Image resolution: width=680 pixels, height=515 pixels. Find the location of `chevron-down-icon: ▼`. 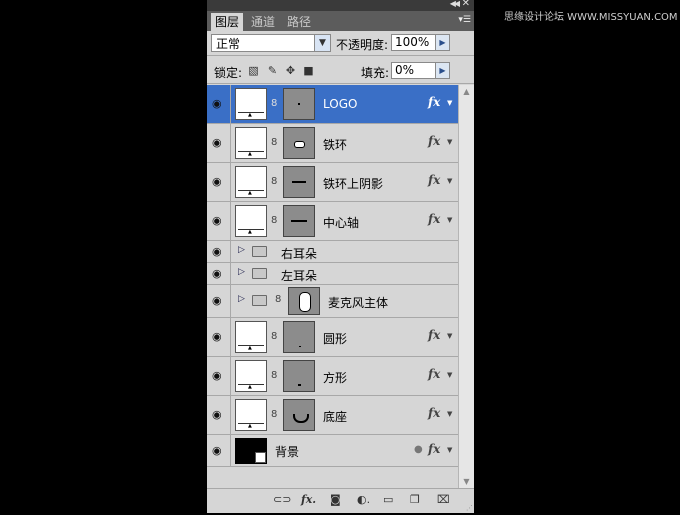

chevron-down-icon: ▼ is located at coordinates (322, 43).